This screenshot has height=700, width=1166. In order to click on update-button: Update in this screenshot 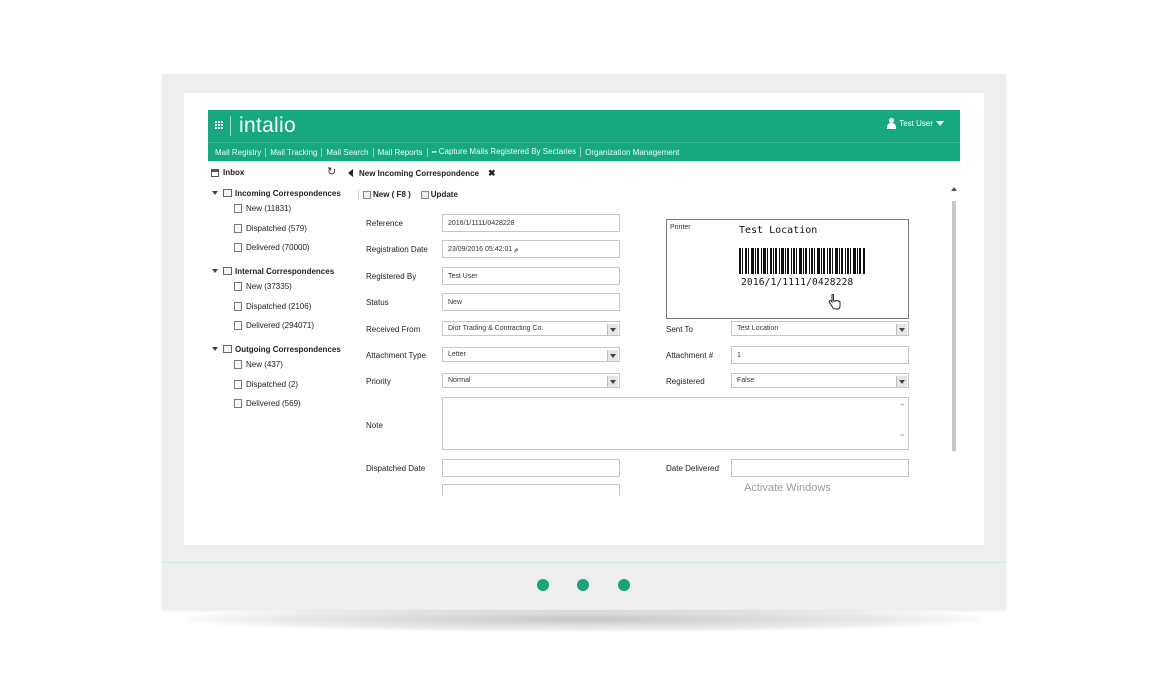, I will do `click(439, 194)`.